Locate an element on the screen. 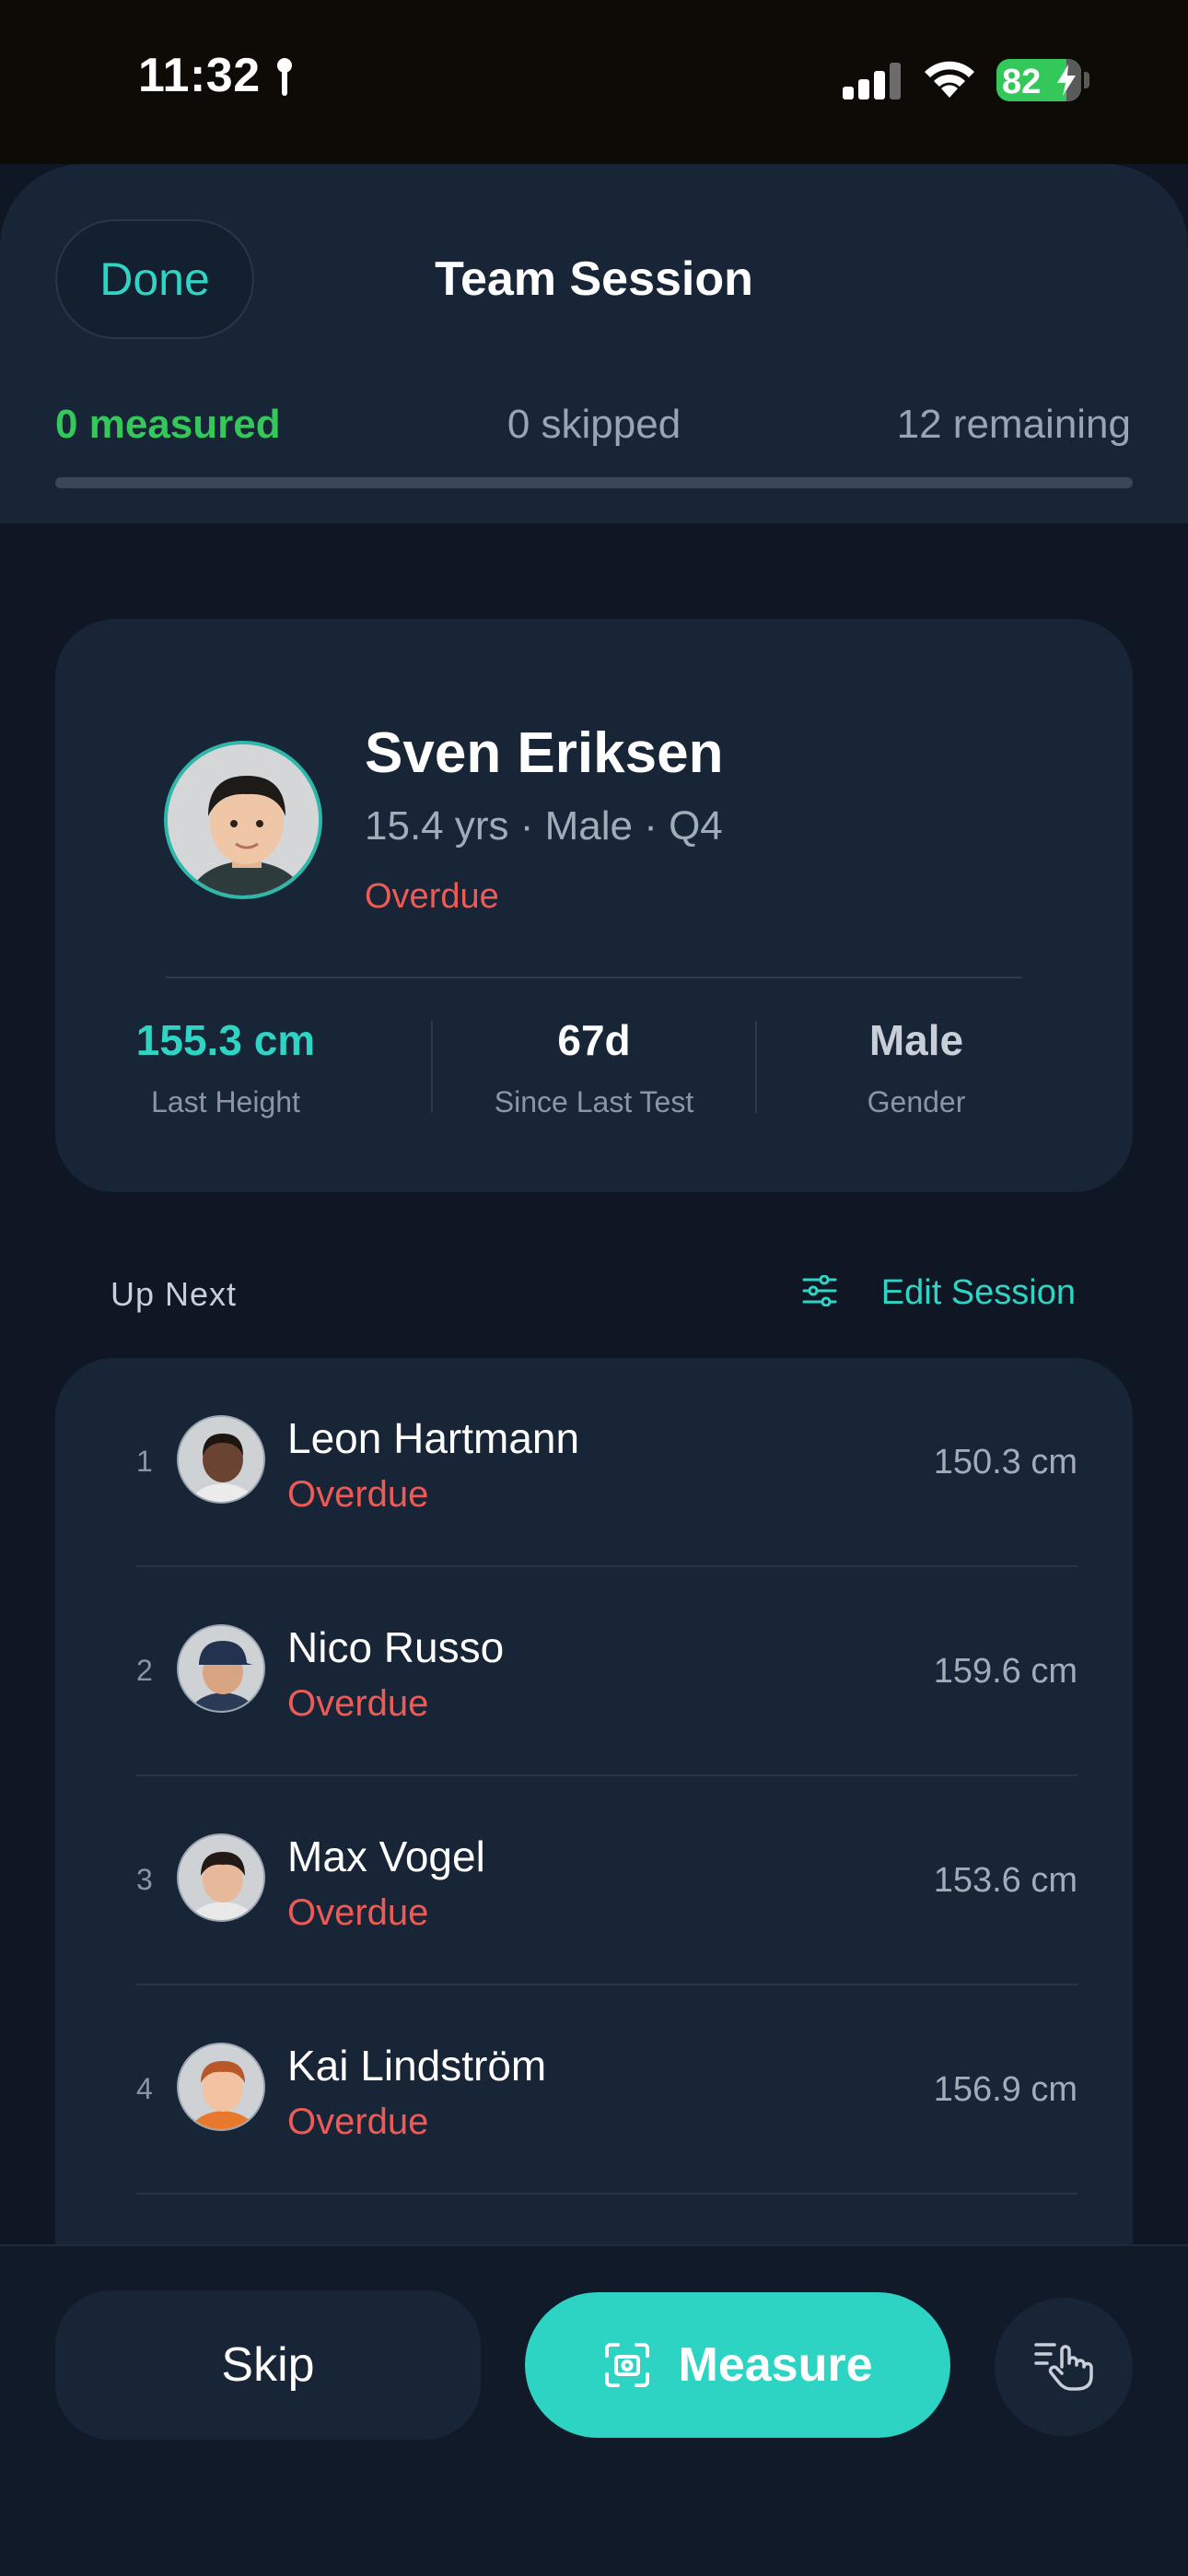 This screenshot has width=1188, height=2576. camera-scan-icon is located at coordinates (627, 2365).